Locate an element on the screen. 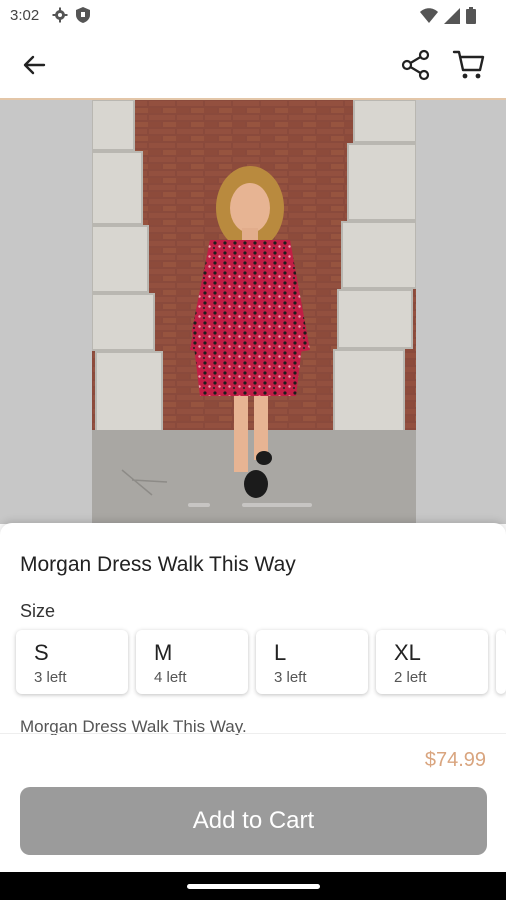 Image resolution: width=506 pixels, height=900 pixels. gear-icon is located at coordinates (60, 15).